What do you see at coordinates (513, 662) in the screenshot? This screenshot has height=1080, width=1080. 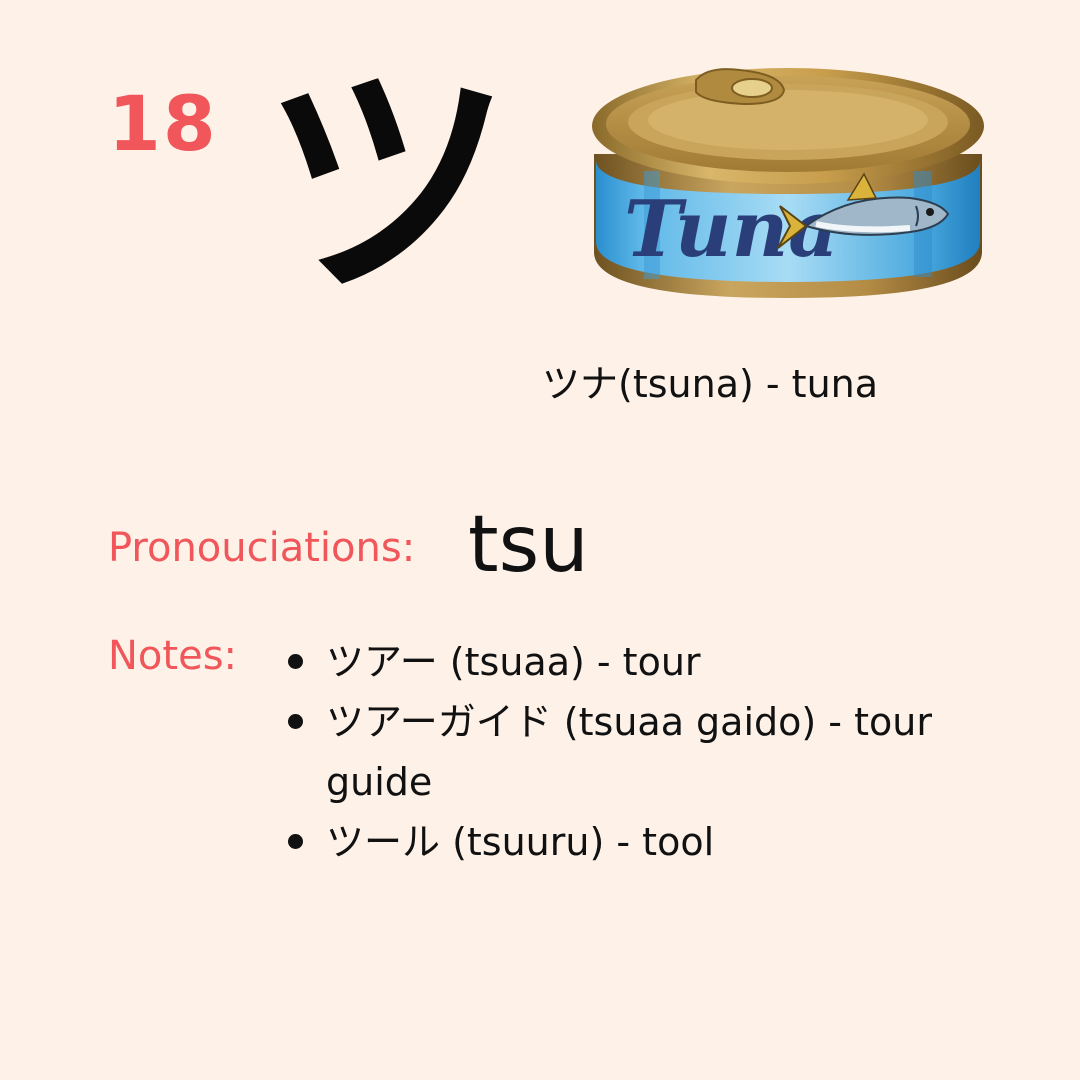 I see `note-text: ツアー (tsuaa) - tour` at bounding box center [513, 662].